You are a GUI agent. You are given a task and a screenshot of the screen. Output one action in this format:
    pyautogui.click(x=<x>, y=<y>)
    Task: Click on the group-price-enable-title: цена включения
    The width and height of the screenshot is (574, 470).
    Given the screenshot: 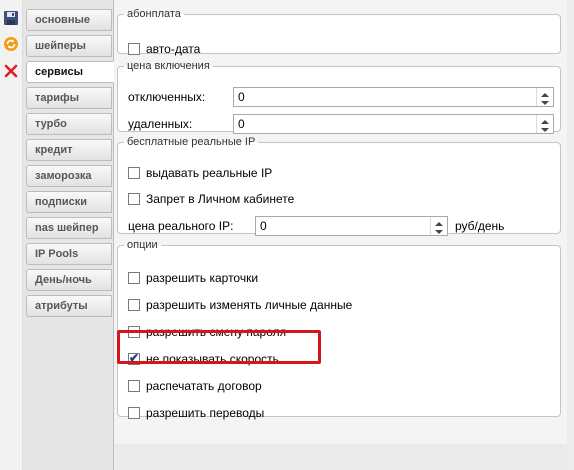 What is the action you would take?
    pyautogui.click(x=168, y=66)
    